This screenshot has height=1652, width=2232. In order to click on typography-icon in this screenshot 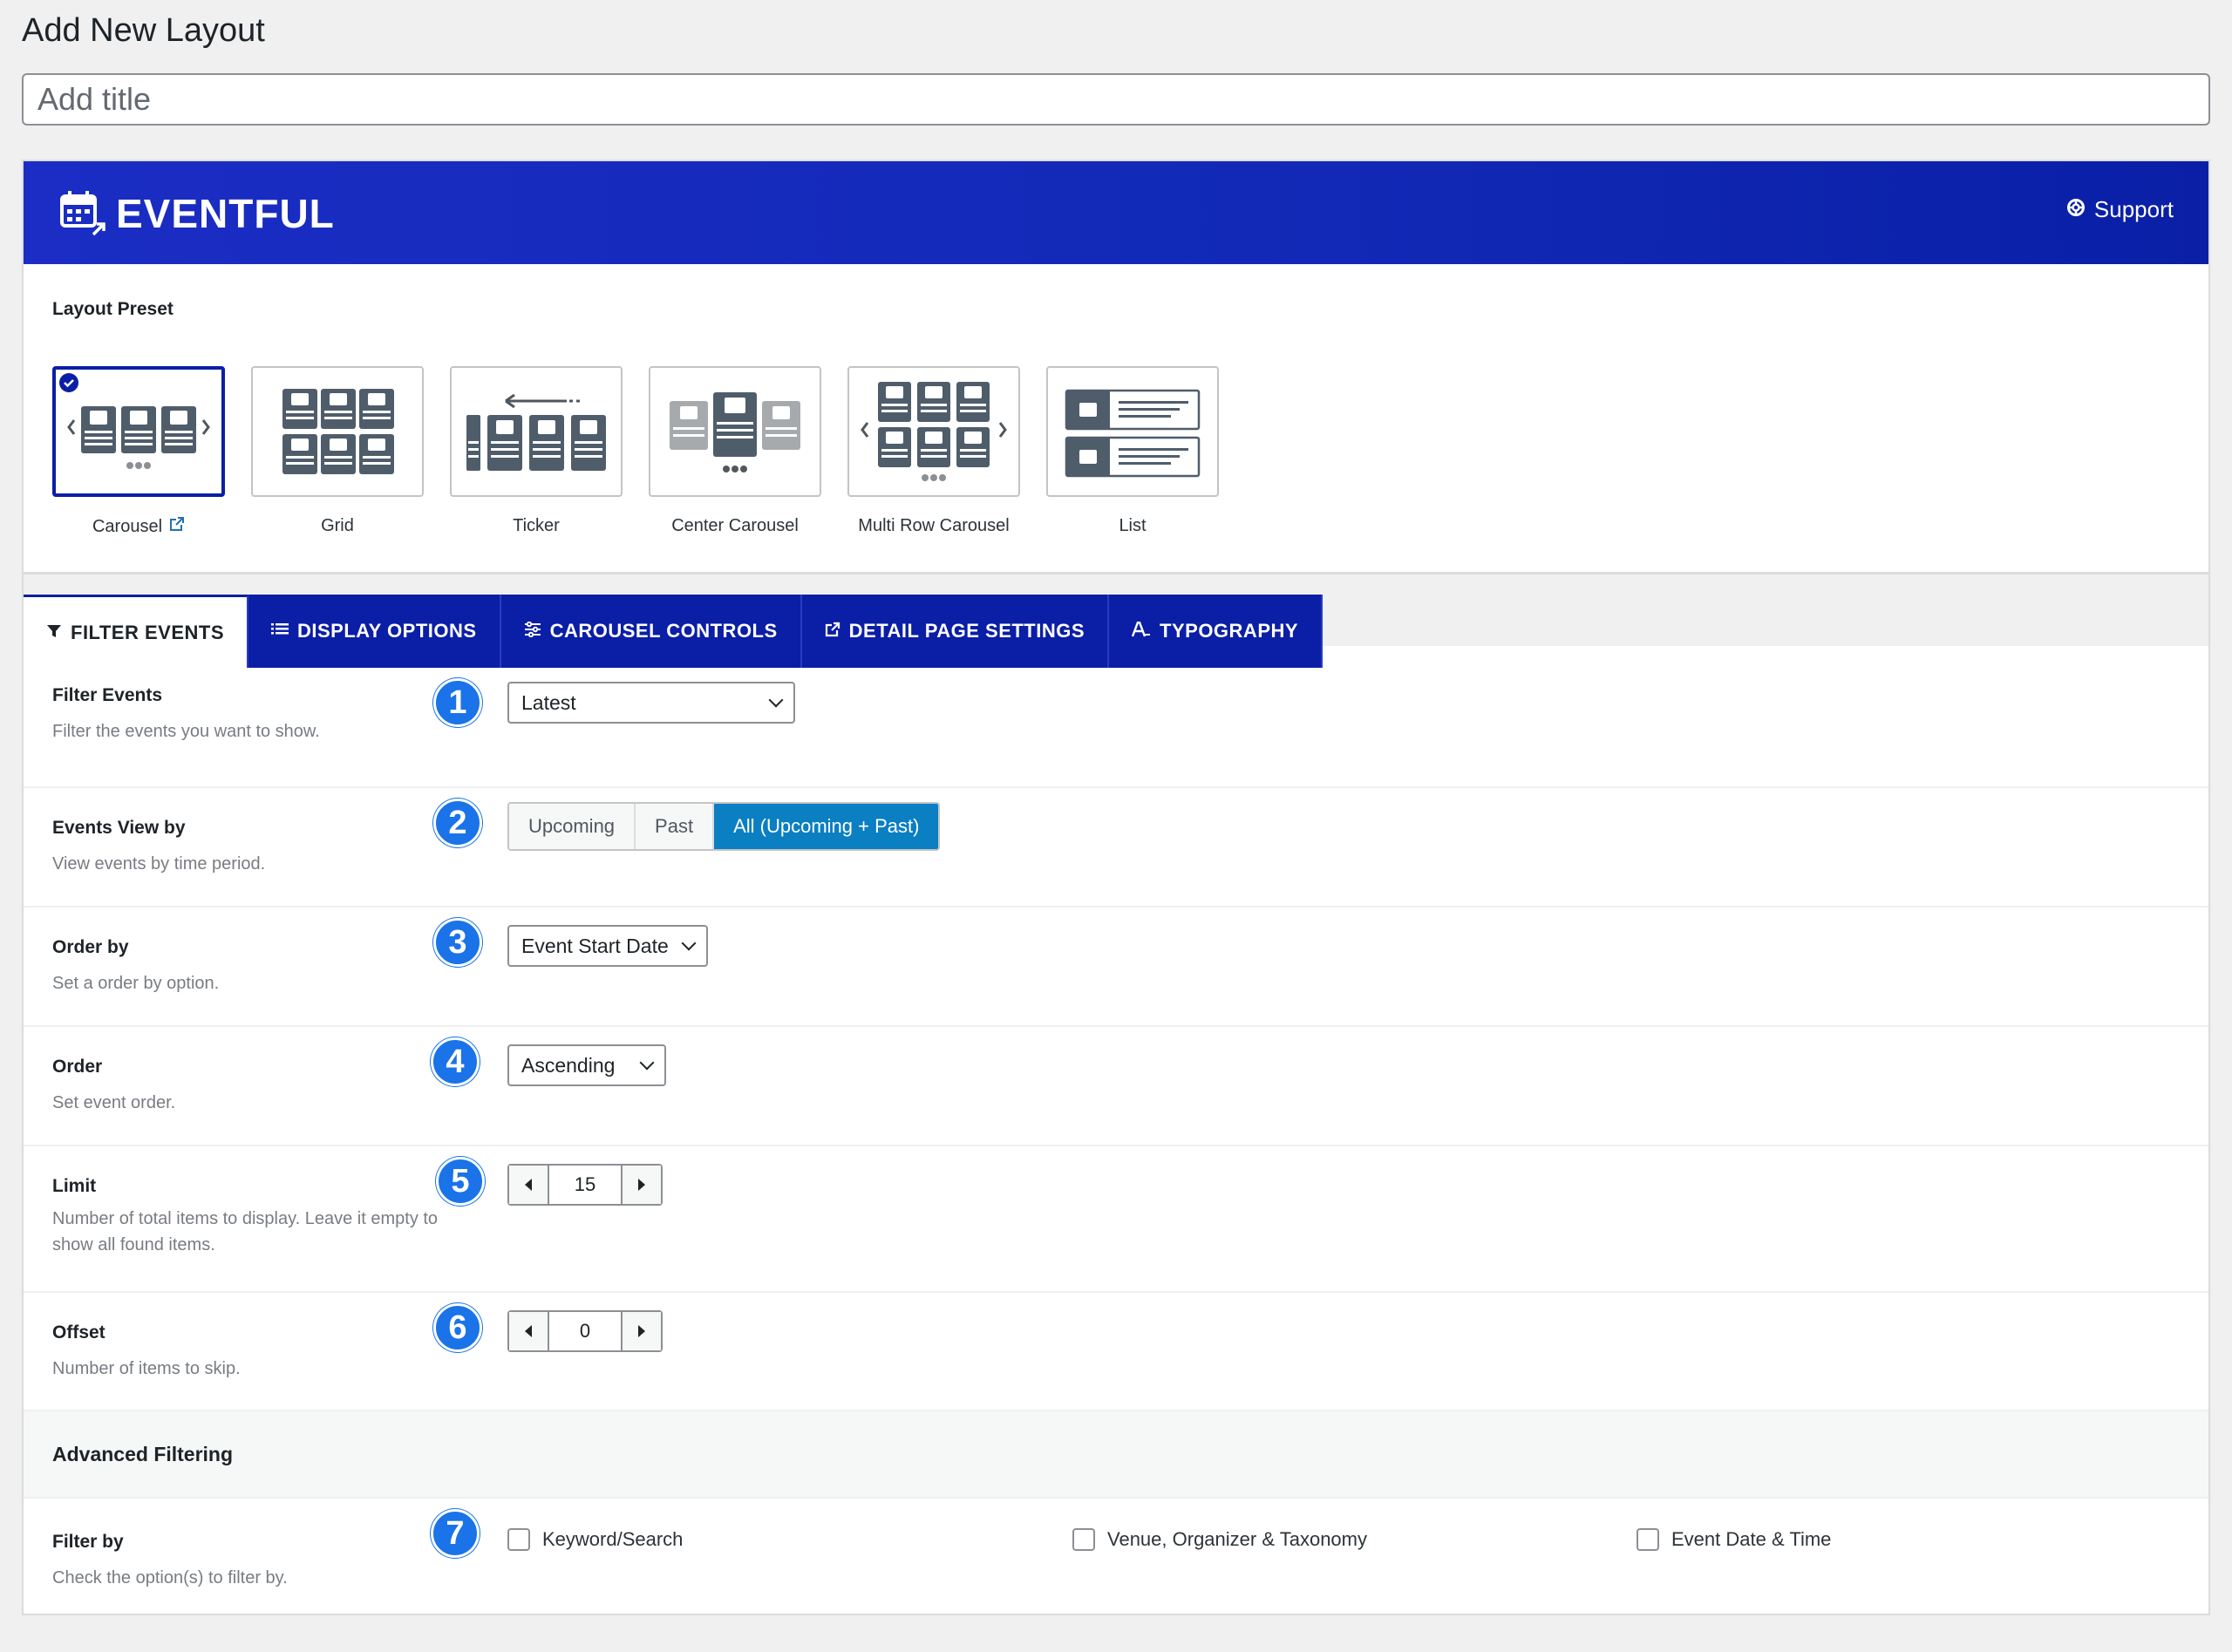, I will do `click(1141, 631)`.